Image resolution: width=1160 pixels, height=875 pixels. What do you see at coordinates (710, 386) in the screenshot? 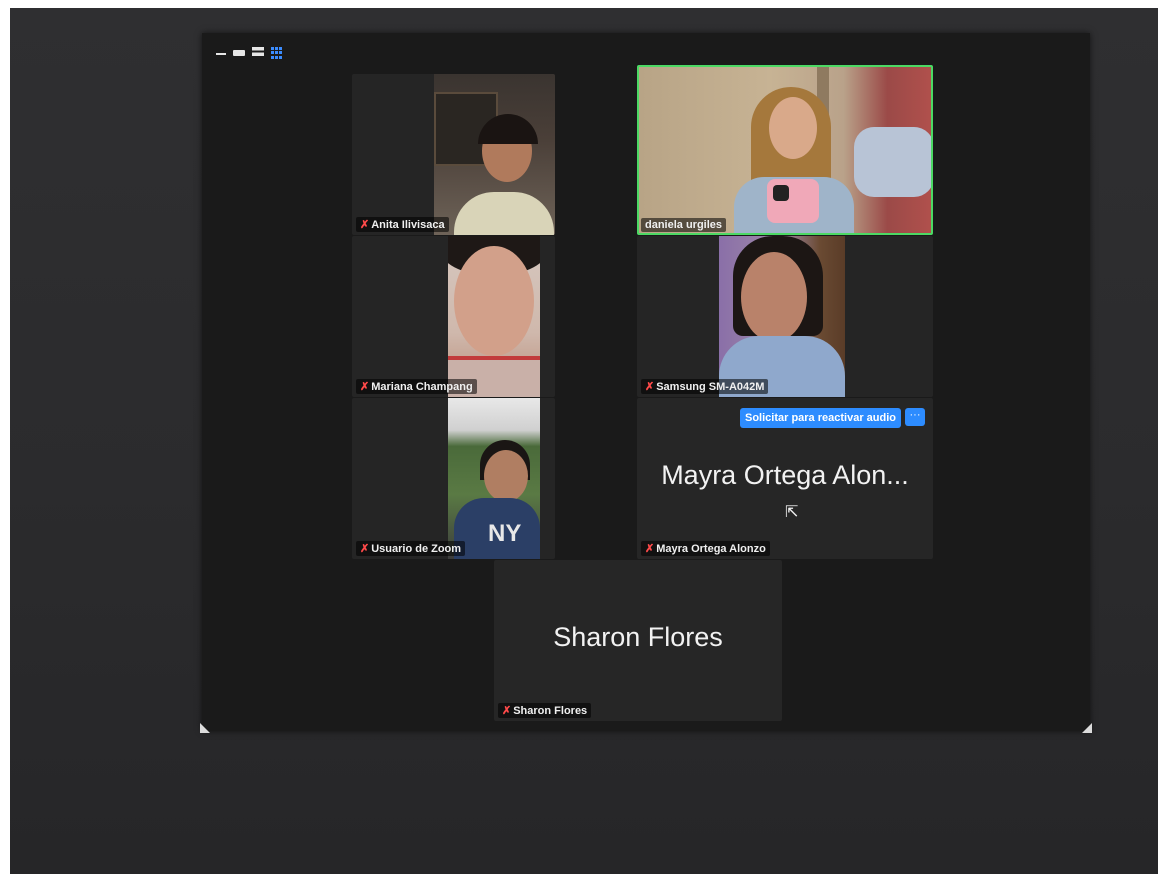
I see `participant-name: Samsung SM-A042M` at bounding box center [710, 386].